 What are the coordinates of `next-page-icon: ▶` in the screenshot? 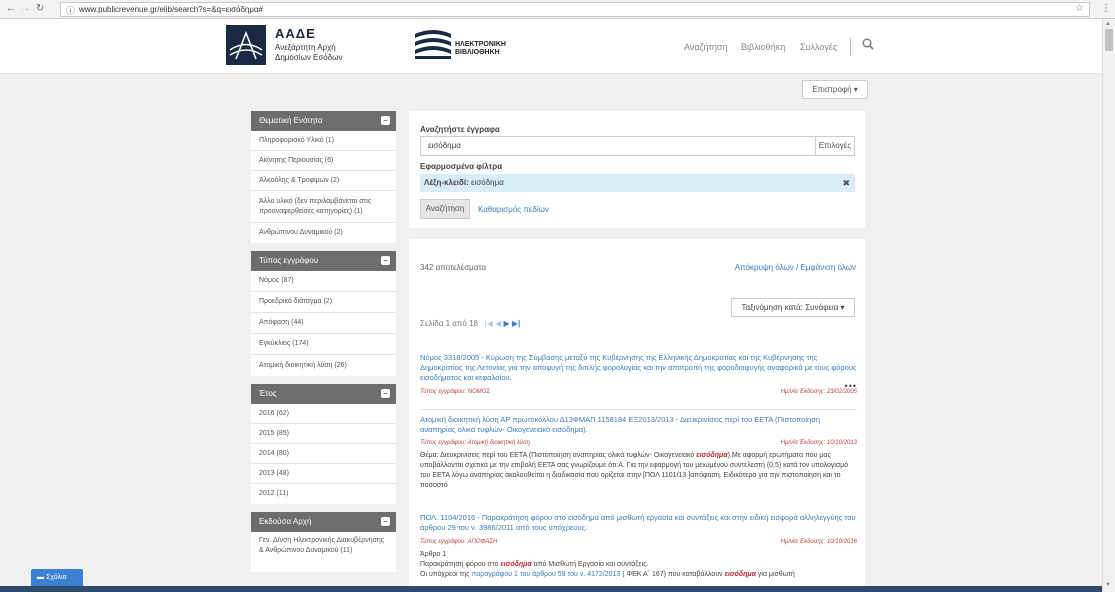 It's located at (507, 323).